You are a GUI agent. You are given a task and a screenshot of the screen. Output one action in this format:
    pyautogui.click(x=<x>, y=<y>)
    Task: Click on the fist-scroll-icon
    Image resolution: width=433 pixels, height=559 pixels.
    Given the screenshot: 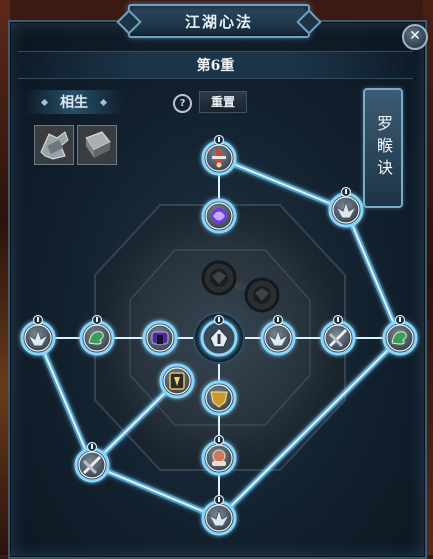 What is the action you would take?
    pyautogui.click(x=219, y=457)
    